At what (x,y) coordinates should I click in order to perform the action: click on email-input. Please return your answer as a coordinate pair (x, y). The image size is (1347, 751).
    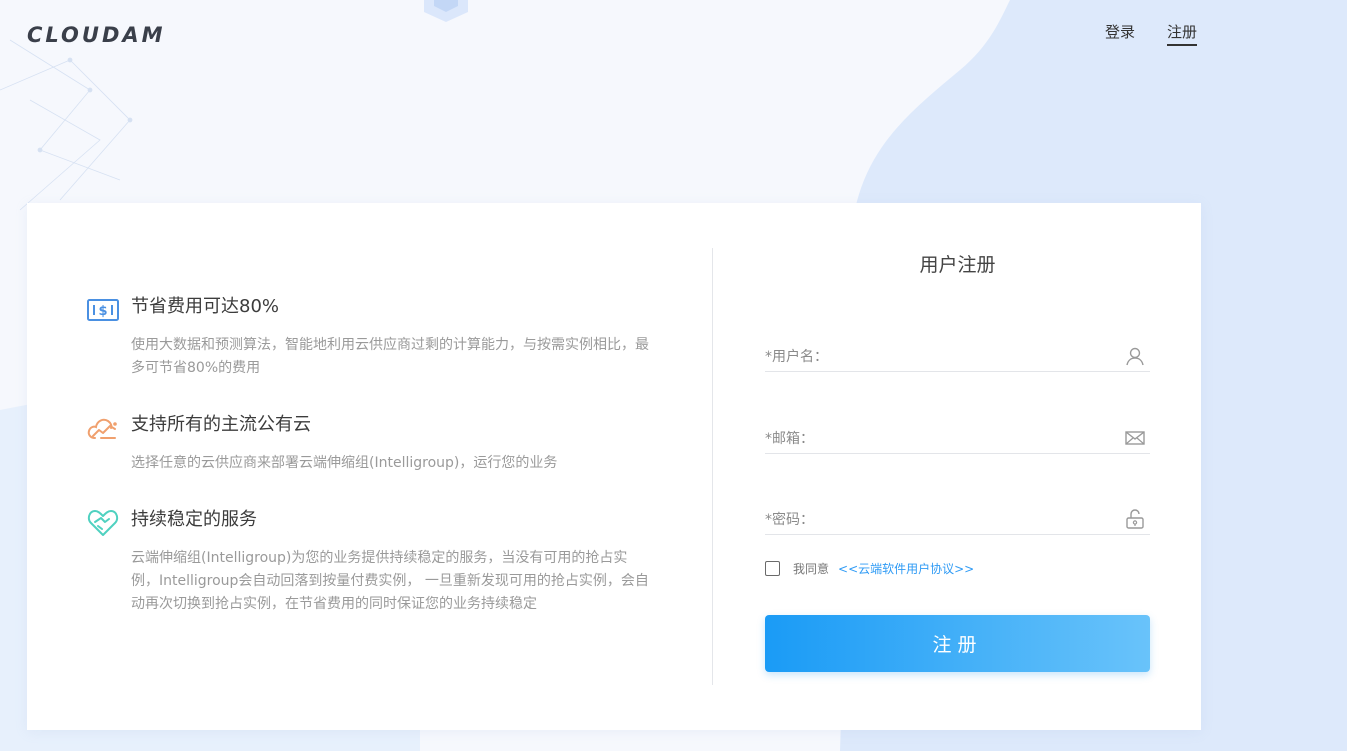
    Looking at the image, I should click on (969, 437).